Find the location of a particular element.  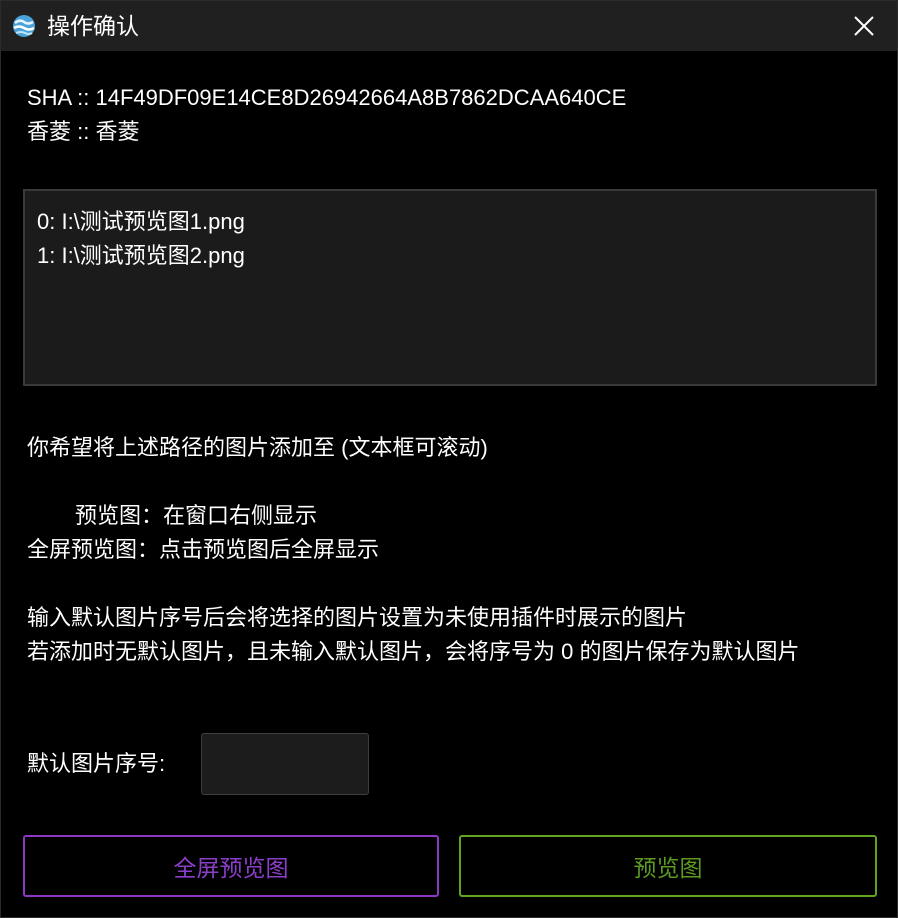

app-globe-icon is located at coordinates (24, 26).